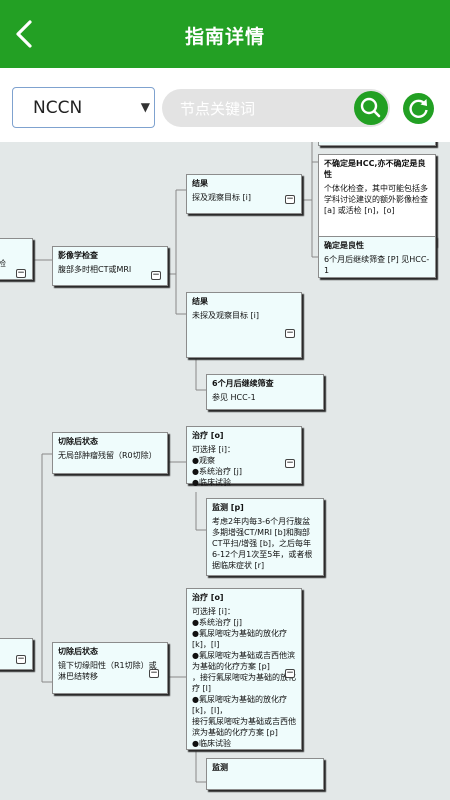  What do you see at coordinates (107, 671) in the screenshot?
I see `node-text: 镜下切缘阳性（R1切除）或 淋巴结转移` at bounding box center [107, 671].